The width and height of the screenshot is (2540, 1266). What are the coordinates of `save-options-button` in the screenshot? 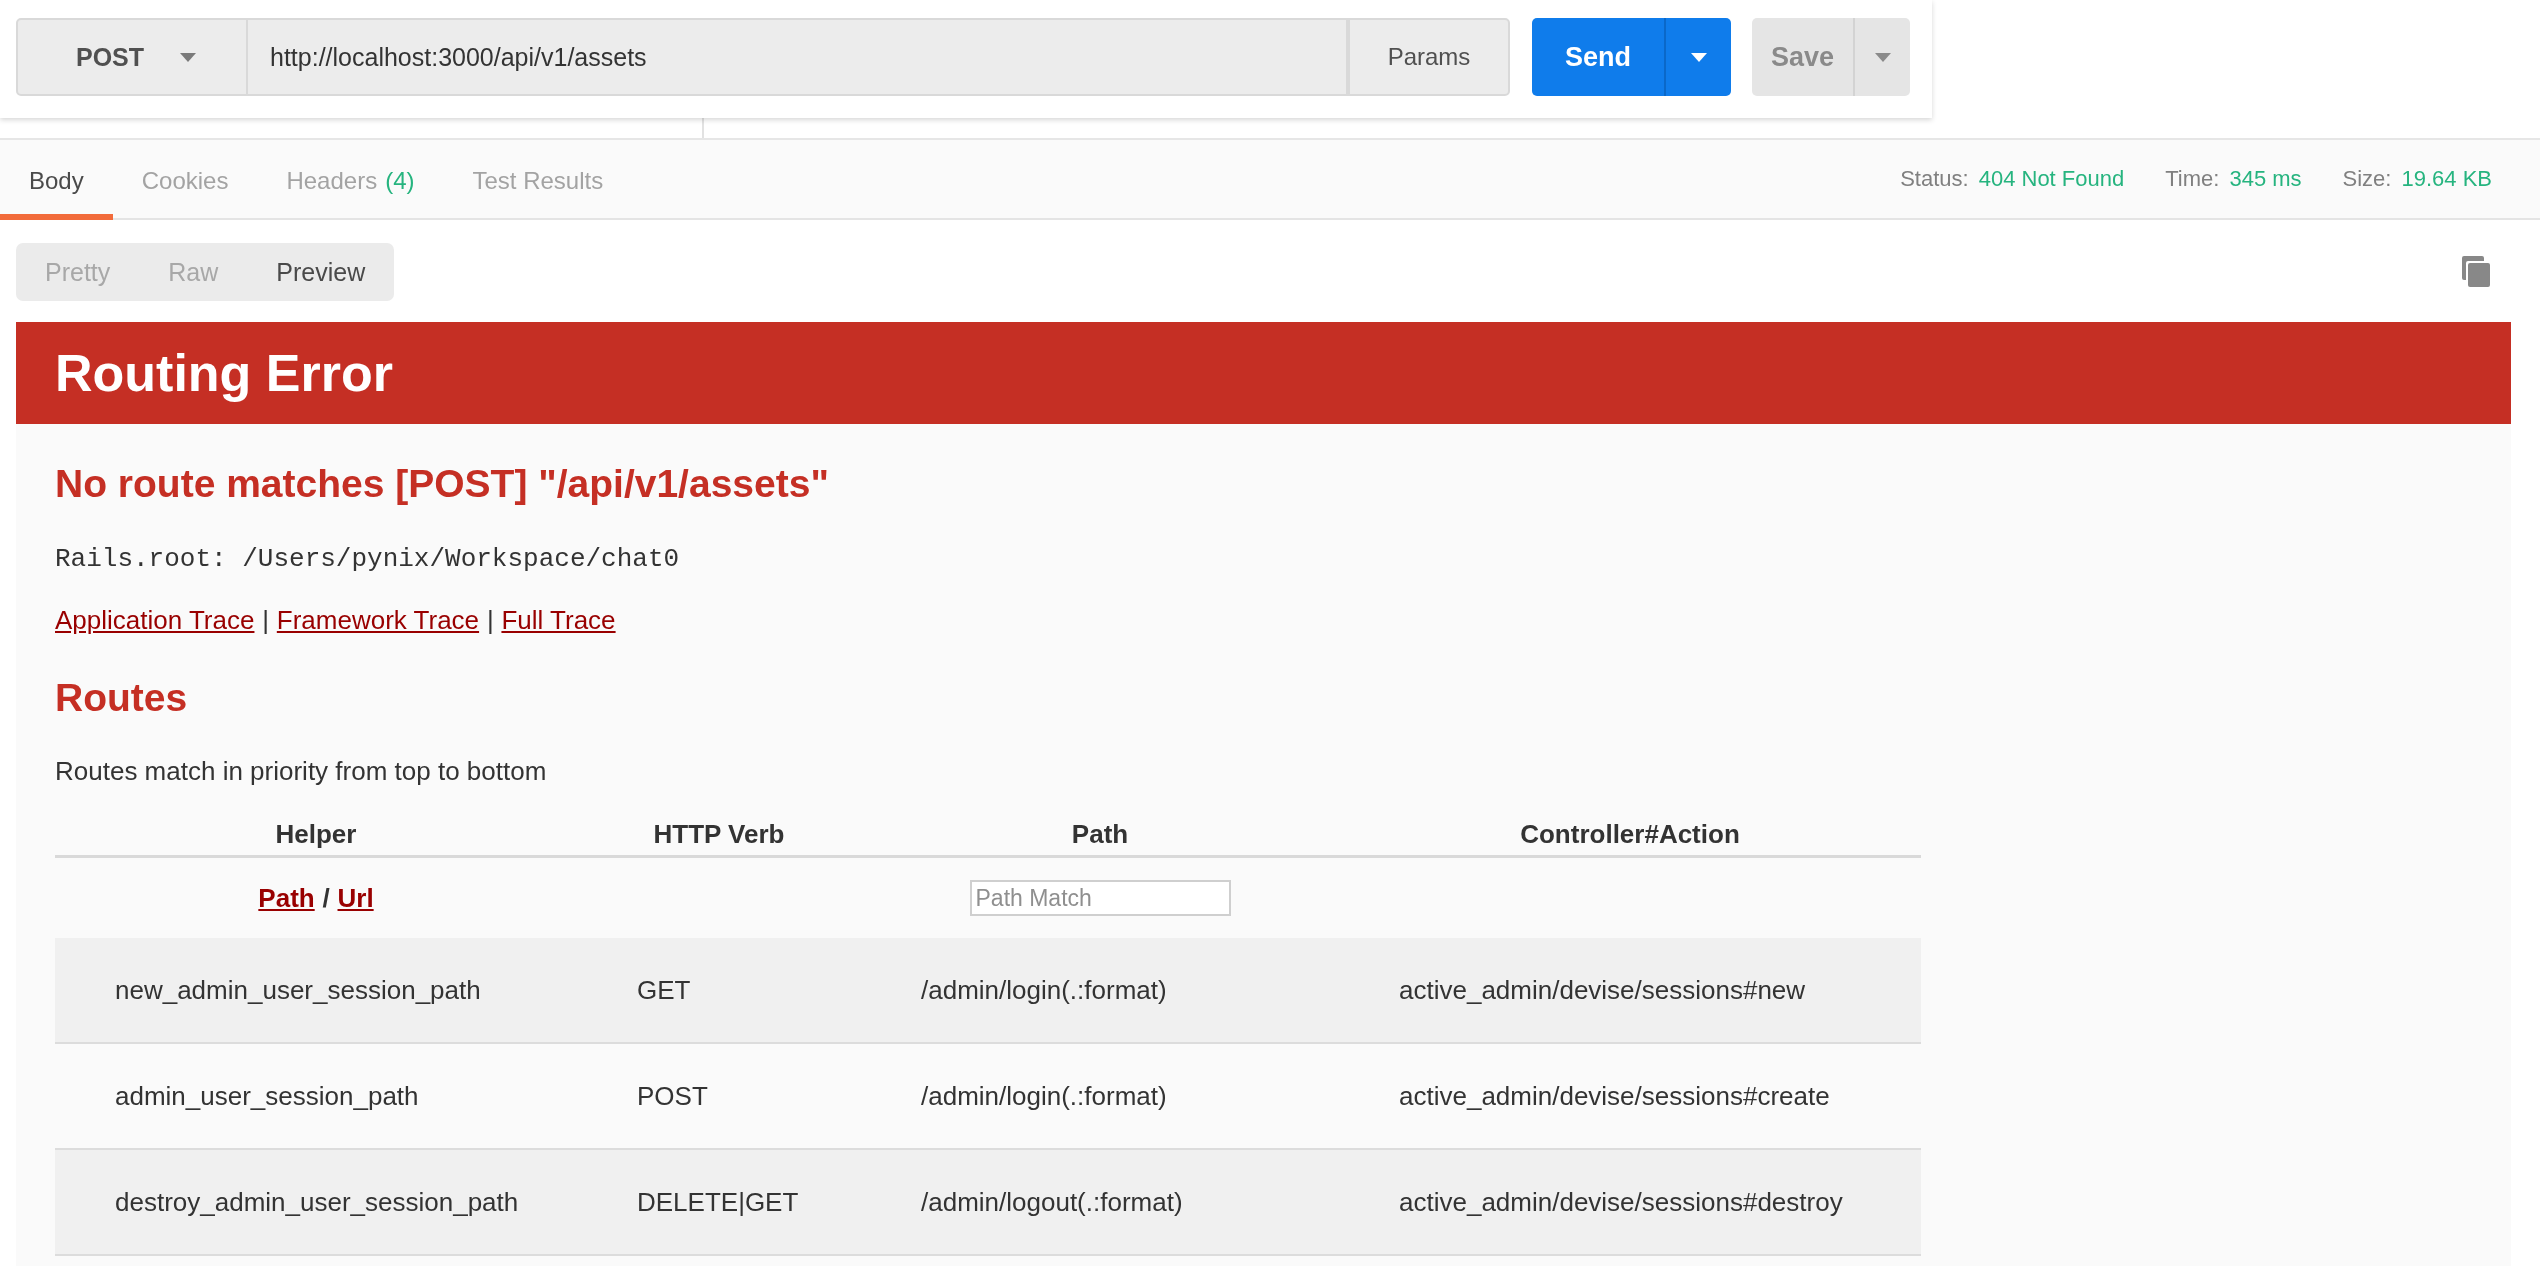 It's located at (1881, 57).